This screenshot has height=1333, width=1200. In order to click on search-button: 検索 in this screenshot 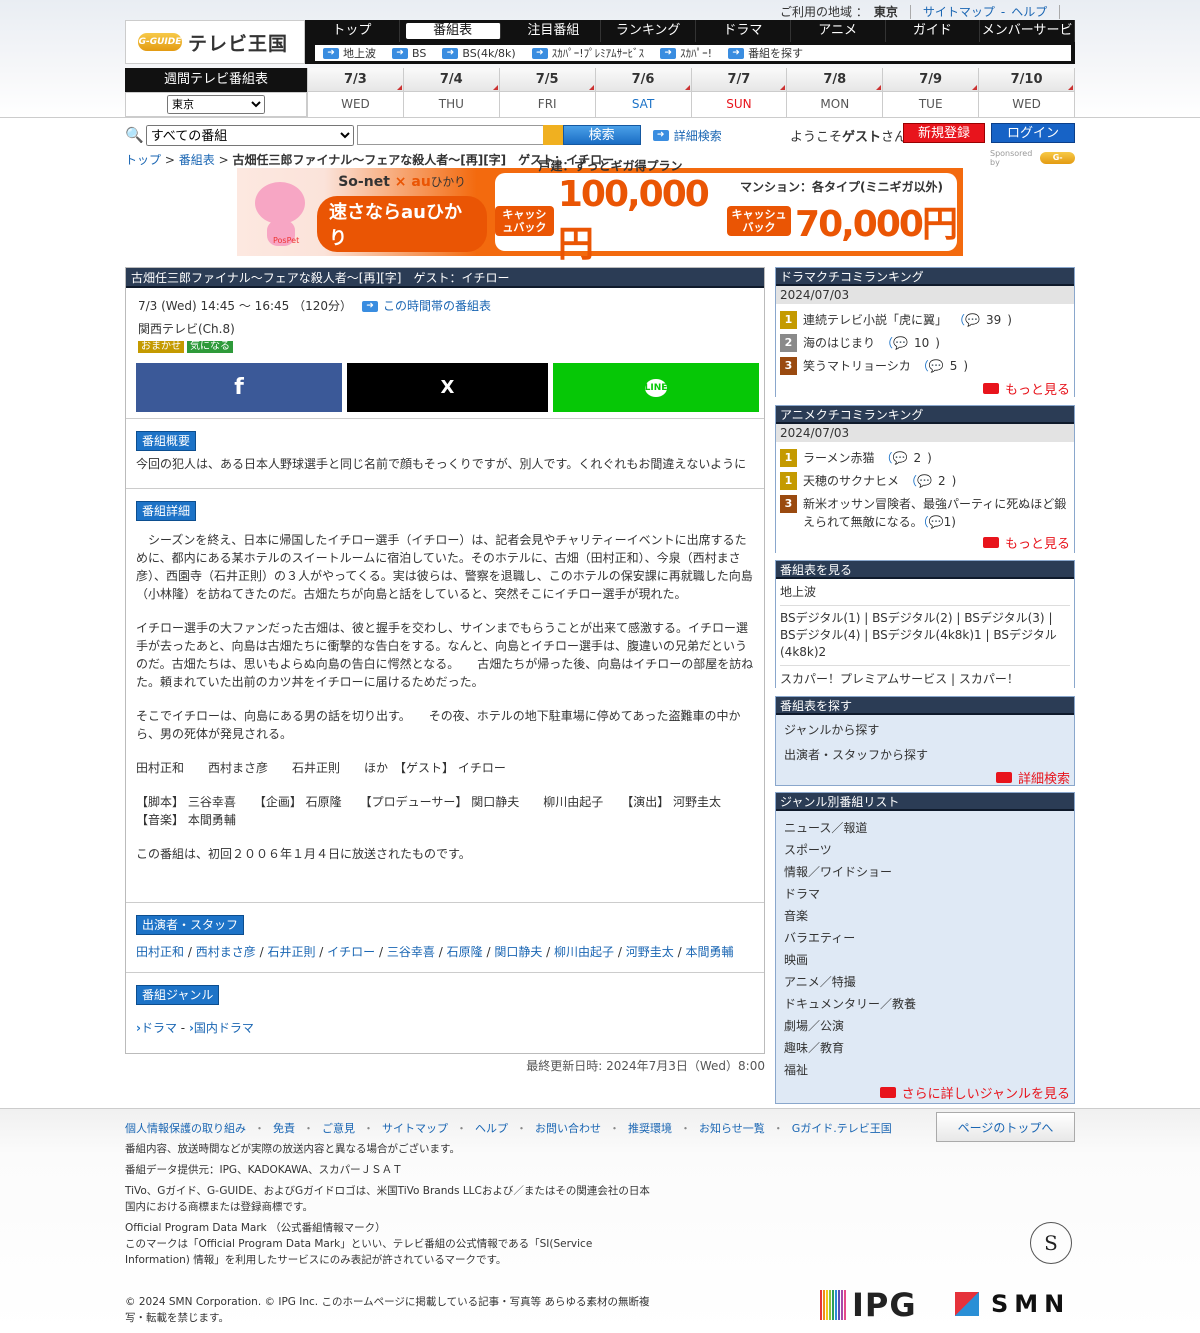, I will do `click(601, 135)`.